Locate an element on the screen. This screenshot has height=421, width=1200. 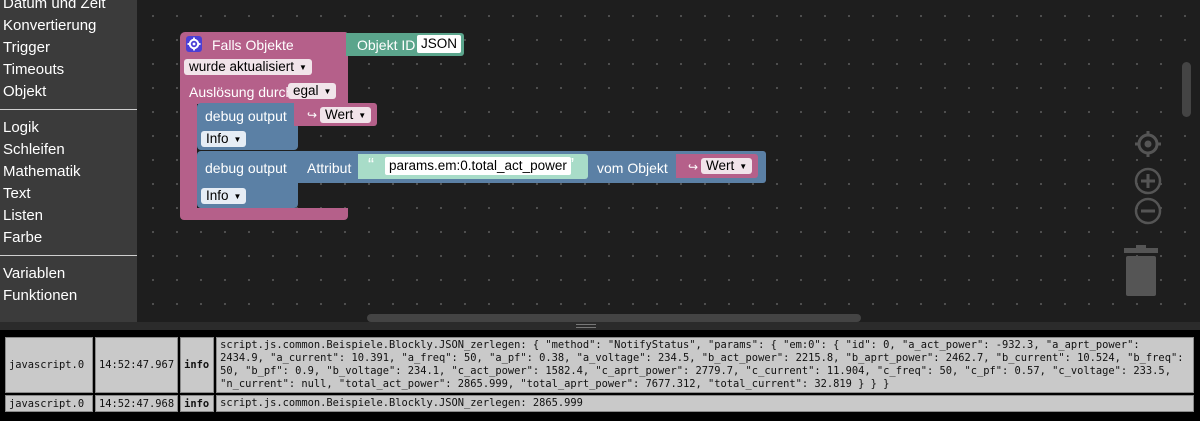
trigger-block-footer is located at coordinates (264, 214).